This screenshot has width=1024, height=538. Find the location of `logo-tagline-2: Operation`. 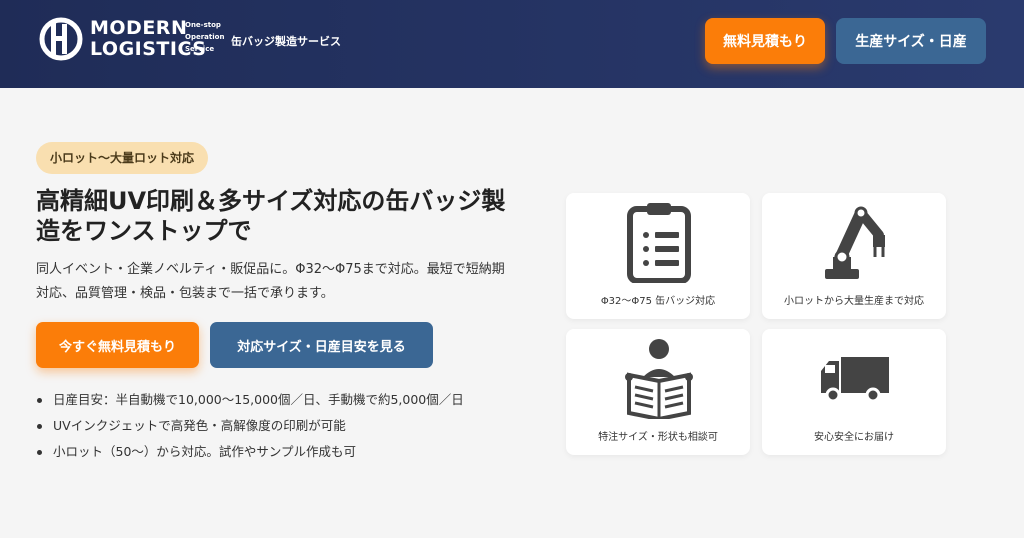

logo-tagline-2: Operation is located at coordinates (205, 37).